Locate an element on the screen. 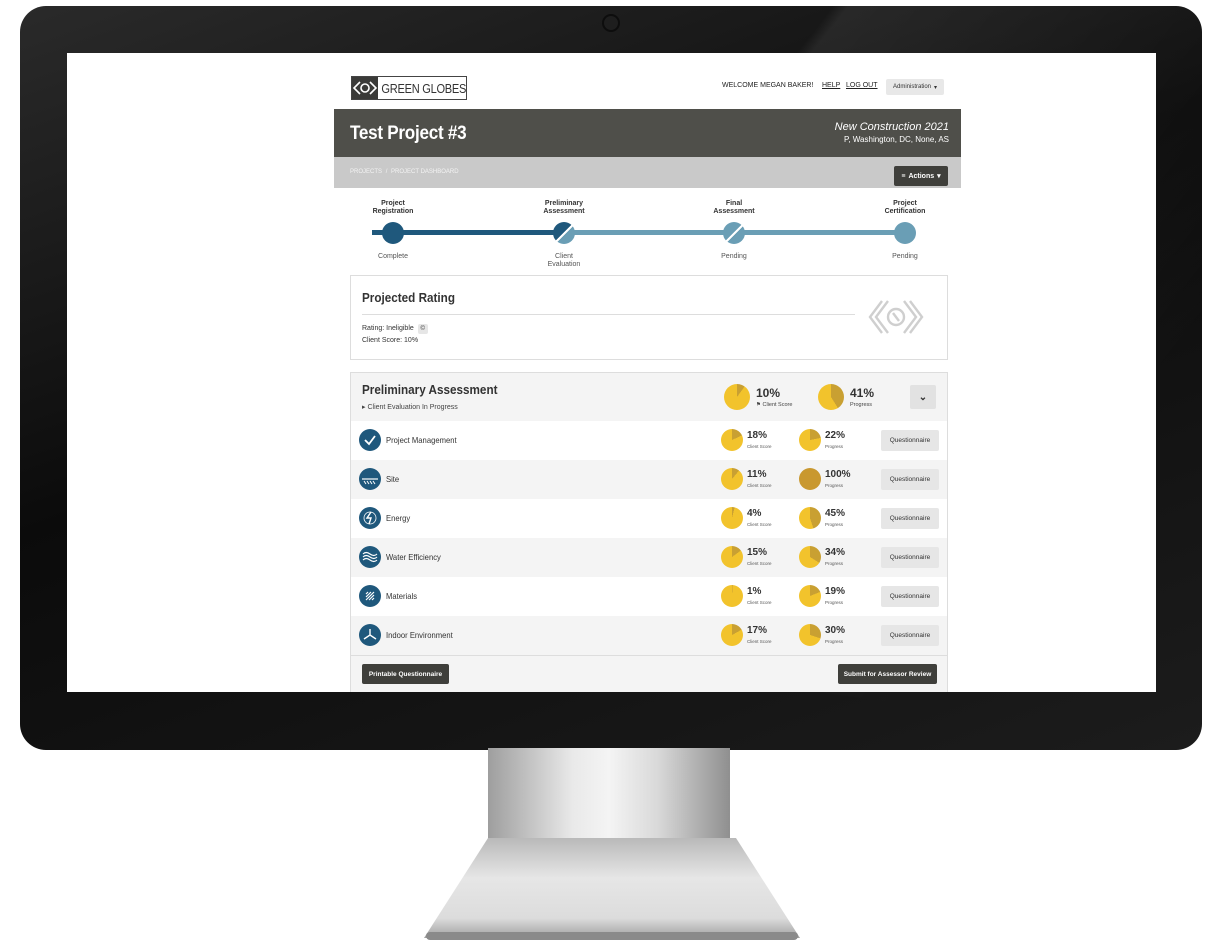 The height and width of the screenshot is (943, 1208). progress-caption: Progress is located at coordinates (861, 405).